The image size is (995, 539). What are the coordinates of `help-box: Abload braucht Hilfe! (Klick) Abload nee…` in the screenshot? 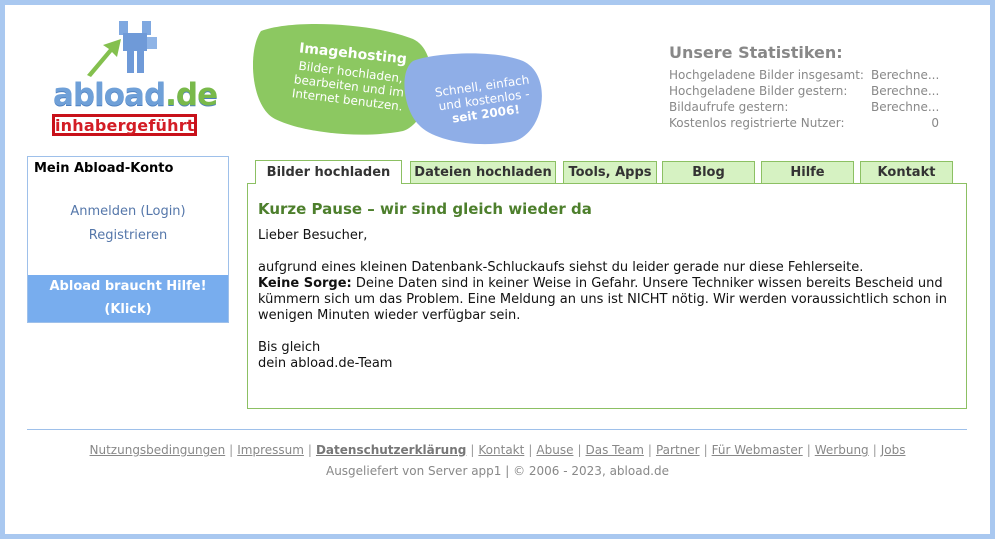 It's located at (128, 307).